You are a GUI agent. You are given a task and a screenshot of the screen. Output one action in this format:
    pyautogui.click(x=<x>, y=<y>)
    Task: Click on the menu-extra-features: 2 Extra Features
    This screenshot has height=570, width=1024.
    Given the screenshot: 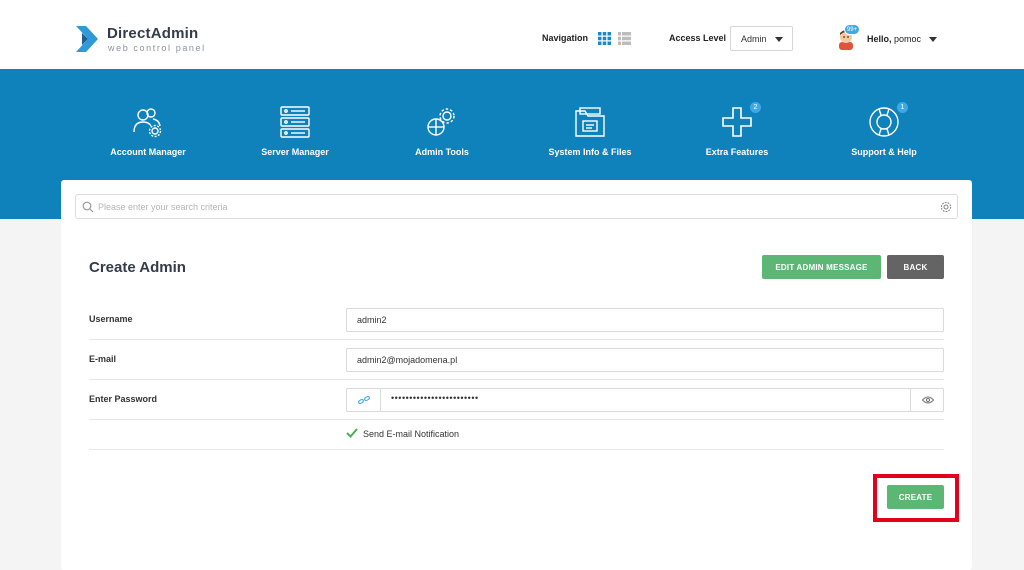 What is the action you would take?
    pyautogui.click(x=737, y=133)
    